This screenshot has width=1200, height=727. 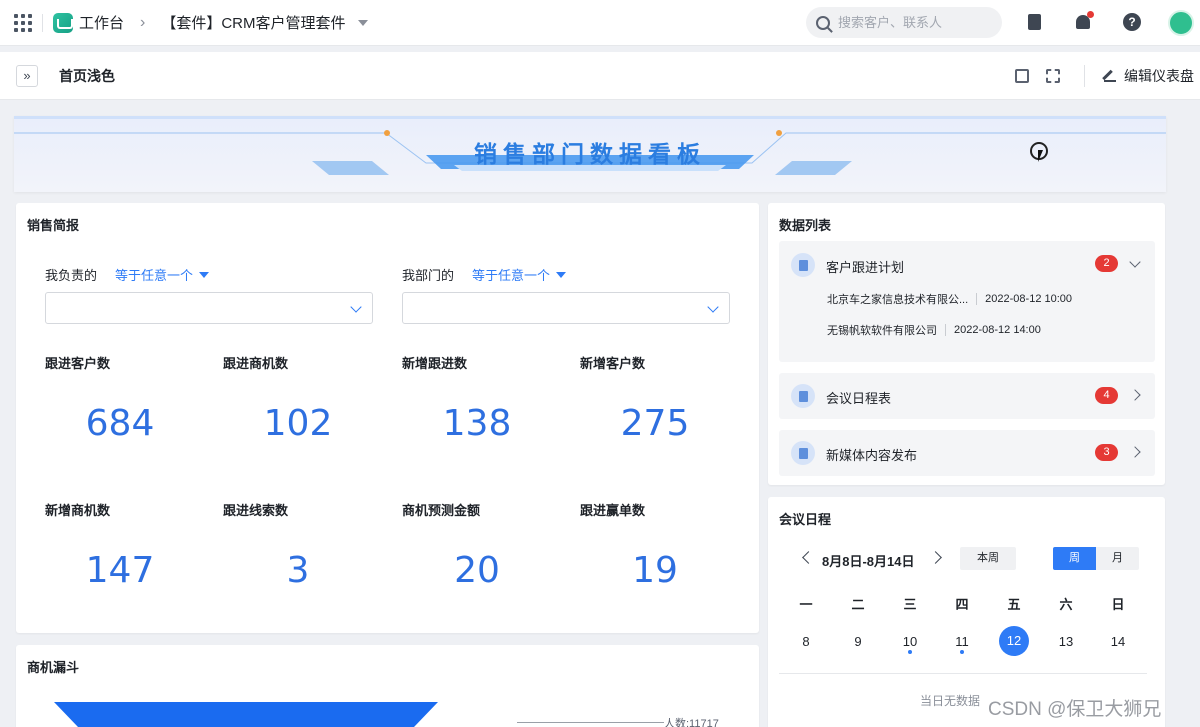 What do you see at coordinates (256, 363) in the screenshot?
I see `metric-label: 跟进商机数` at bounding box center [256, 363].